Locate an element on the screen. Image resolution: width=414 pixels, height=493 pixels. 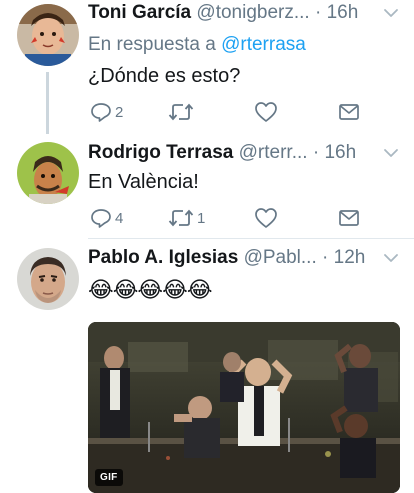
tweet-actions: 2 is located at coordinates (228, 112).